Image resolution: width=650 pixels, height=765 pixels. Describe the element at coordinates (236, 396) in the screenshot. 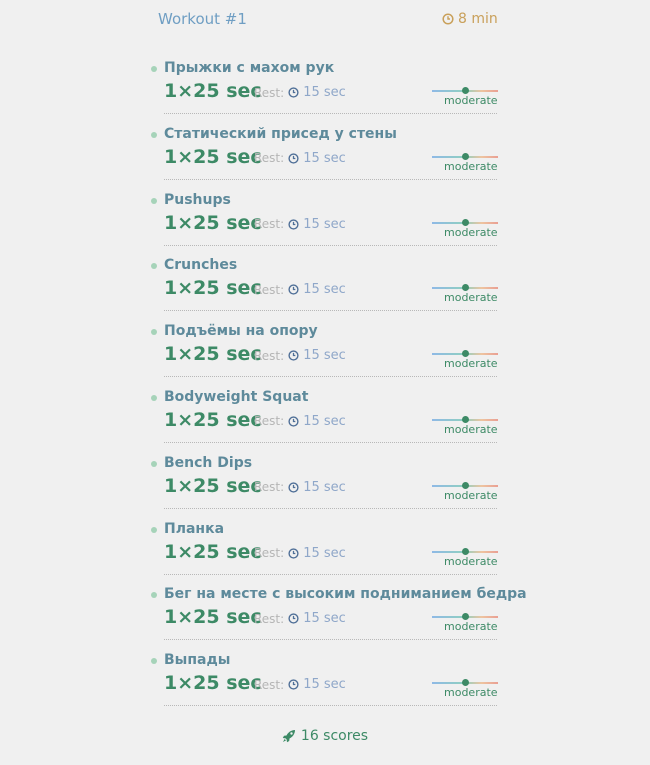

I see `exercise-name: Bodyweight Squat` at that location.